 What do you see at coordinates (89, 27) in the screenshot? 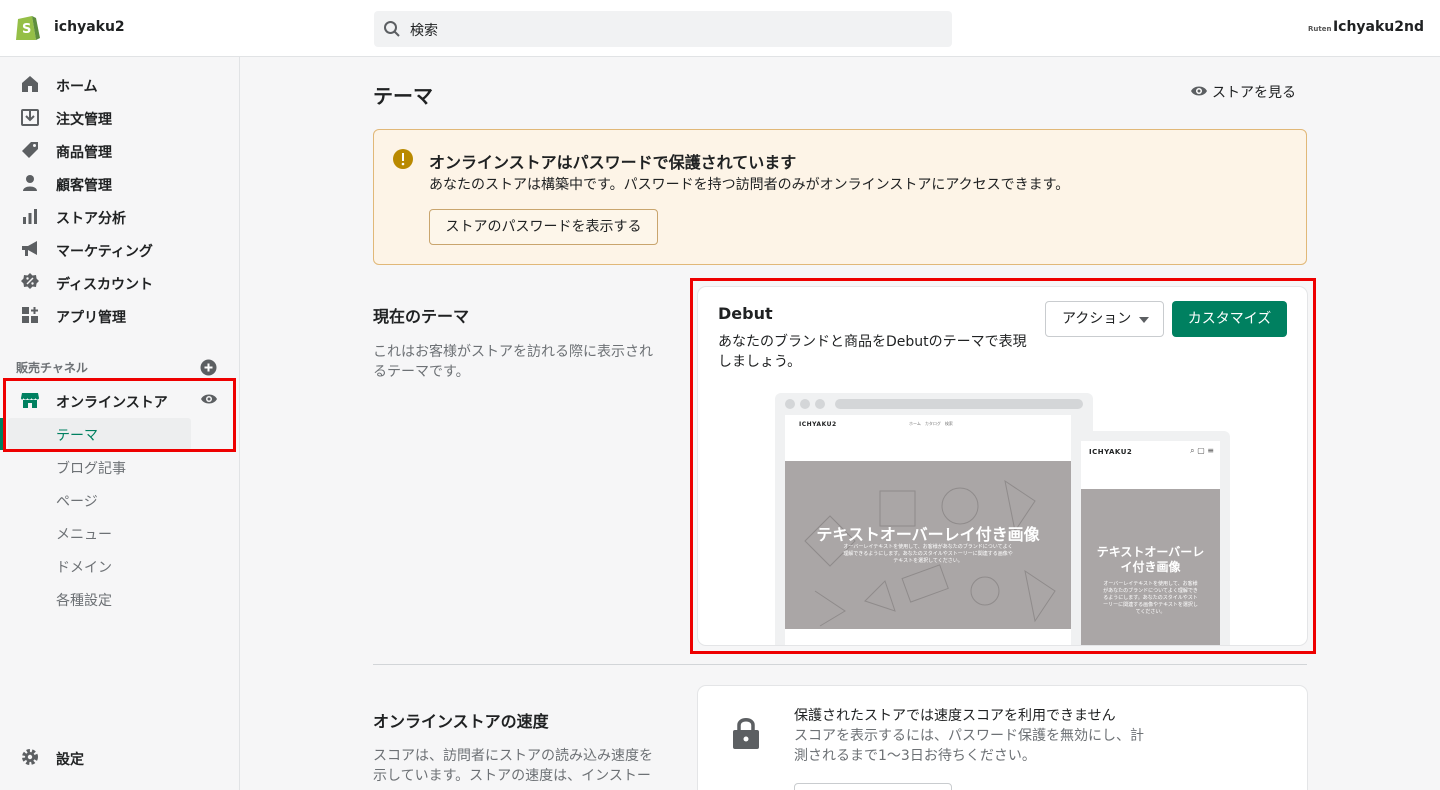
I see `store-name: ichyaku2` at bounding box center [89, 27].